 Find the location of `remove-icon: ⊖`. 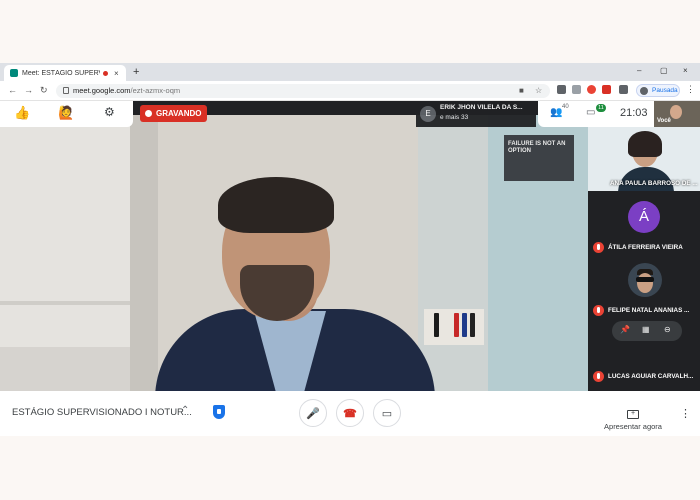

remove-icon: ⊖ is located at coordinates (667, 329).